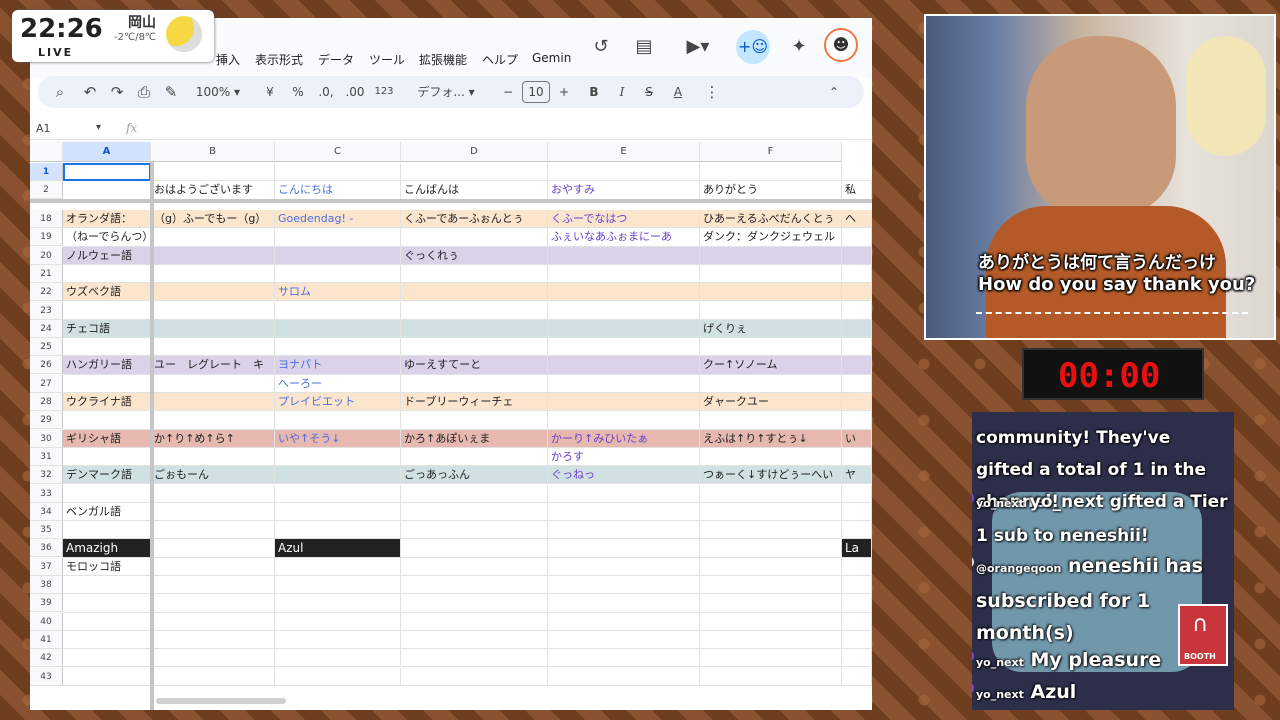  I want to click on table-cell: いや↑そう↓, so click(338, 438).